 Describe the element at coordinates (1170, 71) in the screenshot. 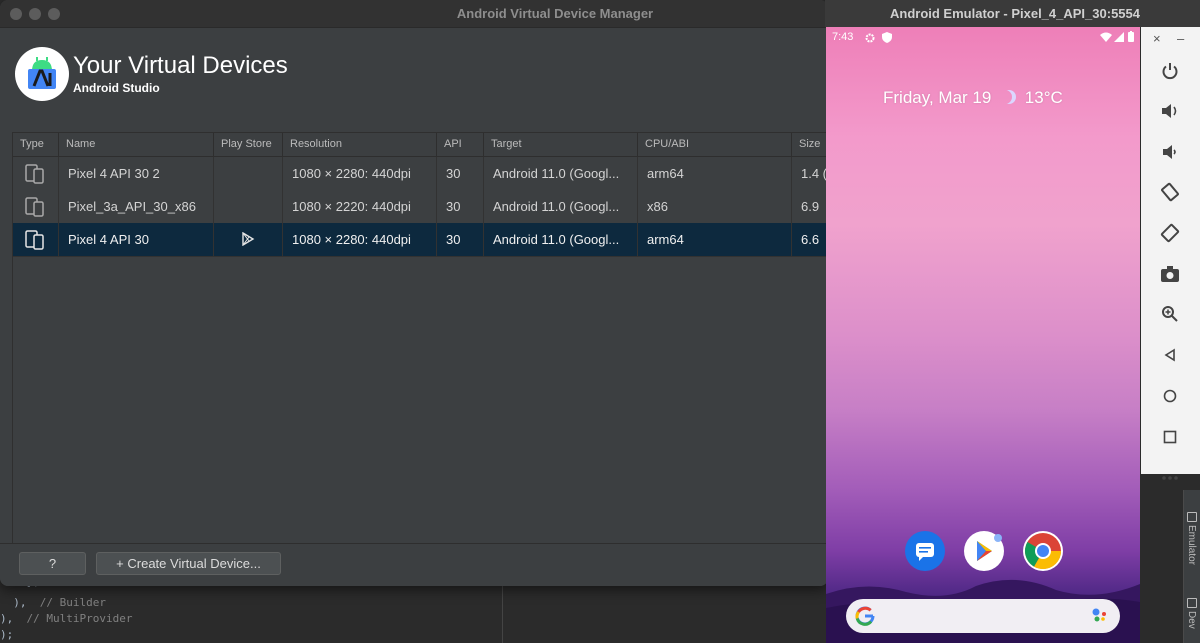

I see `power-icon` at that location.